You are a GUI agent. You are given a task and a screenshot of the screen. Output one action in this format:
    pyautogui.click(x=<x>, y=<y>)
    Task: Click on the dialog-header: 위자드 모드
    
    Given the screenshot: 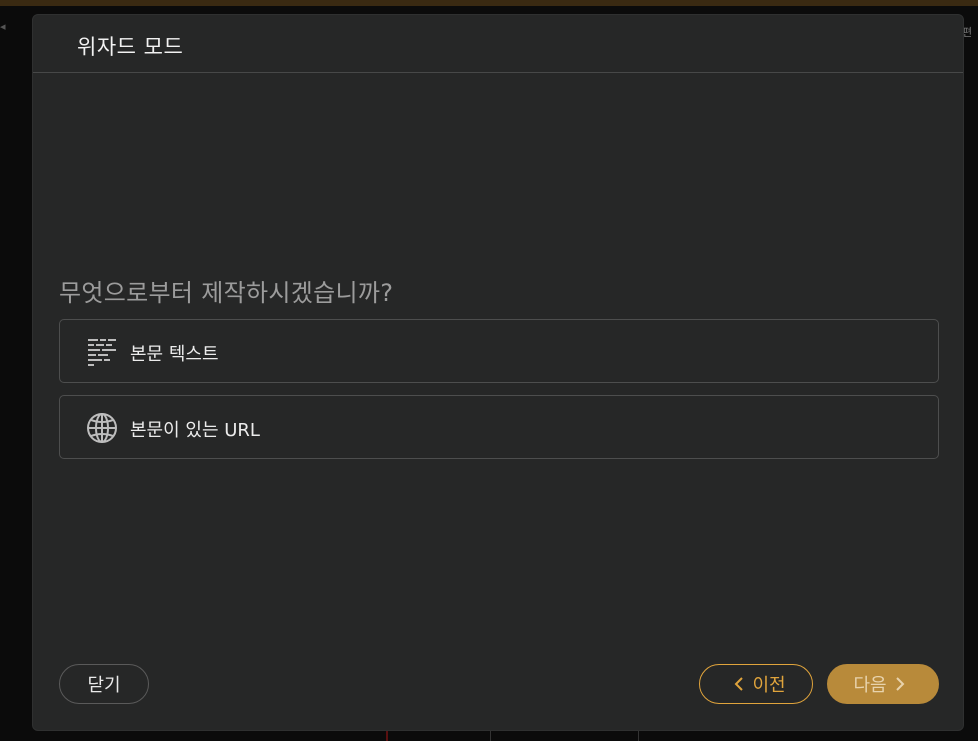 What is the action you would take?
    pyautogui.click(x=498, y=44)
    